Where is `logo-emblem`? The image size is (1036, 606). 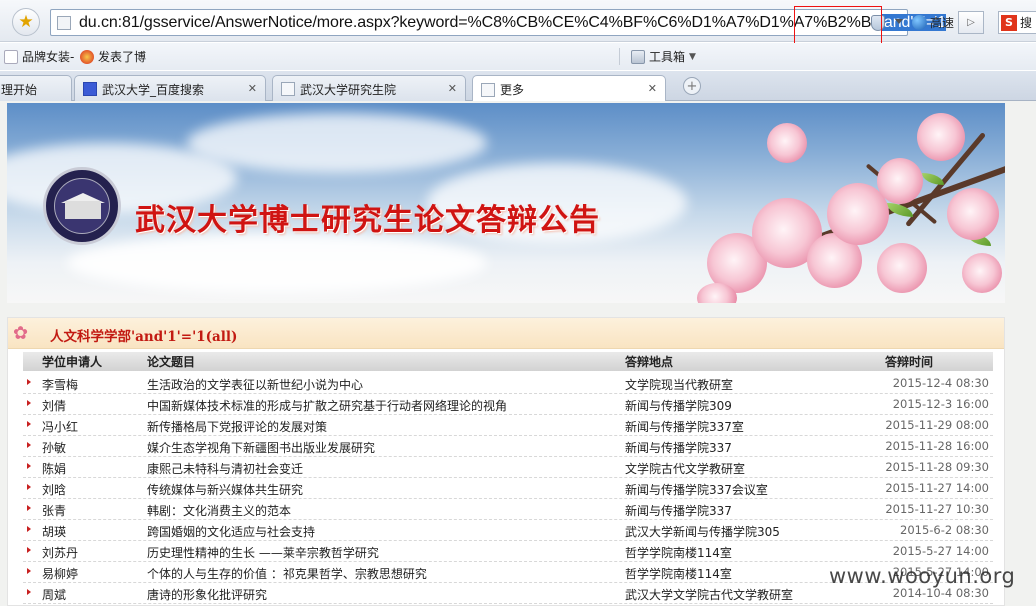 logo-emblem is located at coordinates (82, 206).